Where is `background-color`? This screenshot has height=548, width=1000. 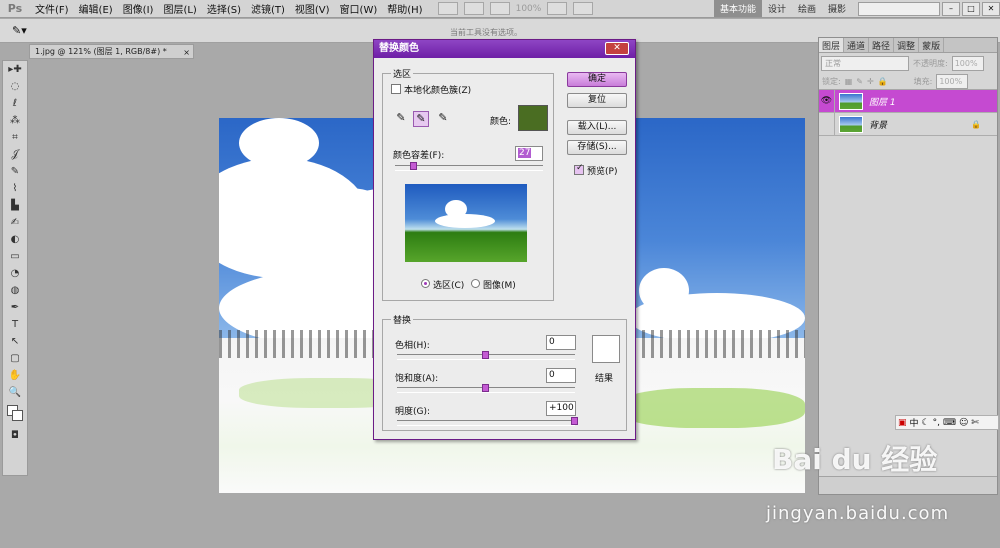
background-color is located at coordinates (17, 415).